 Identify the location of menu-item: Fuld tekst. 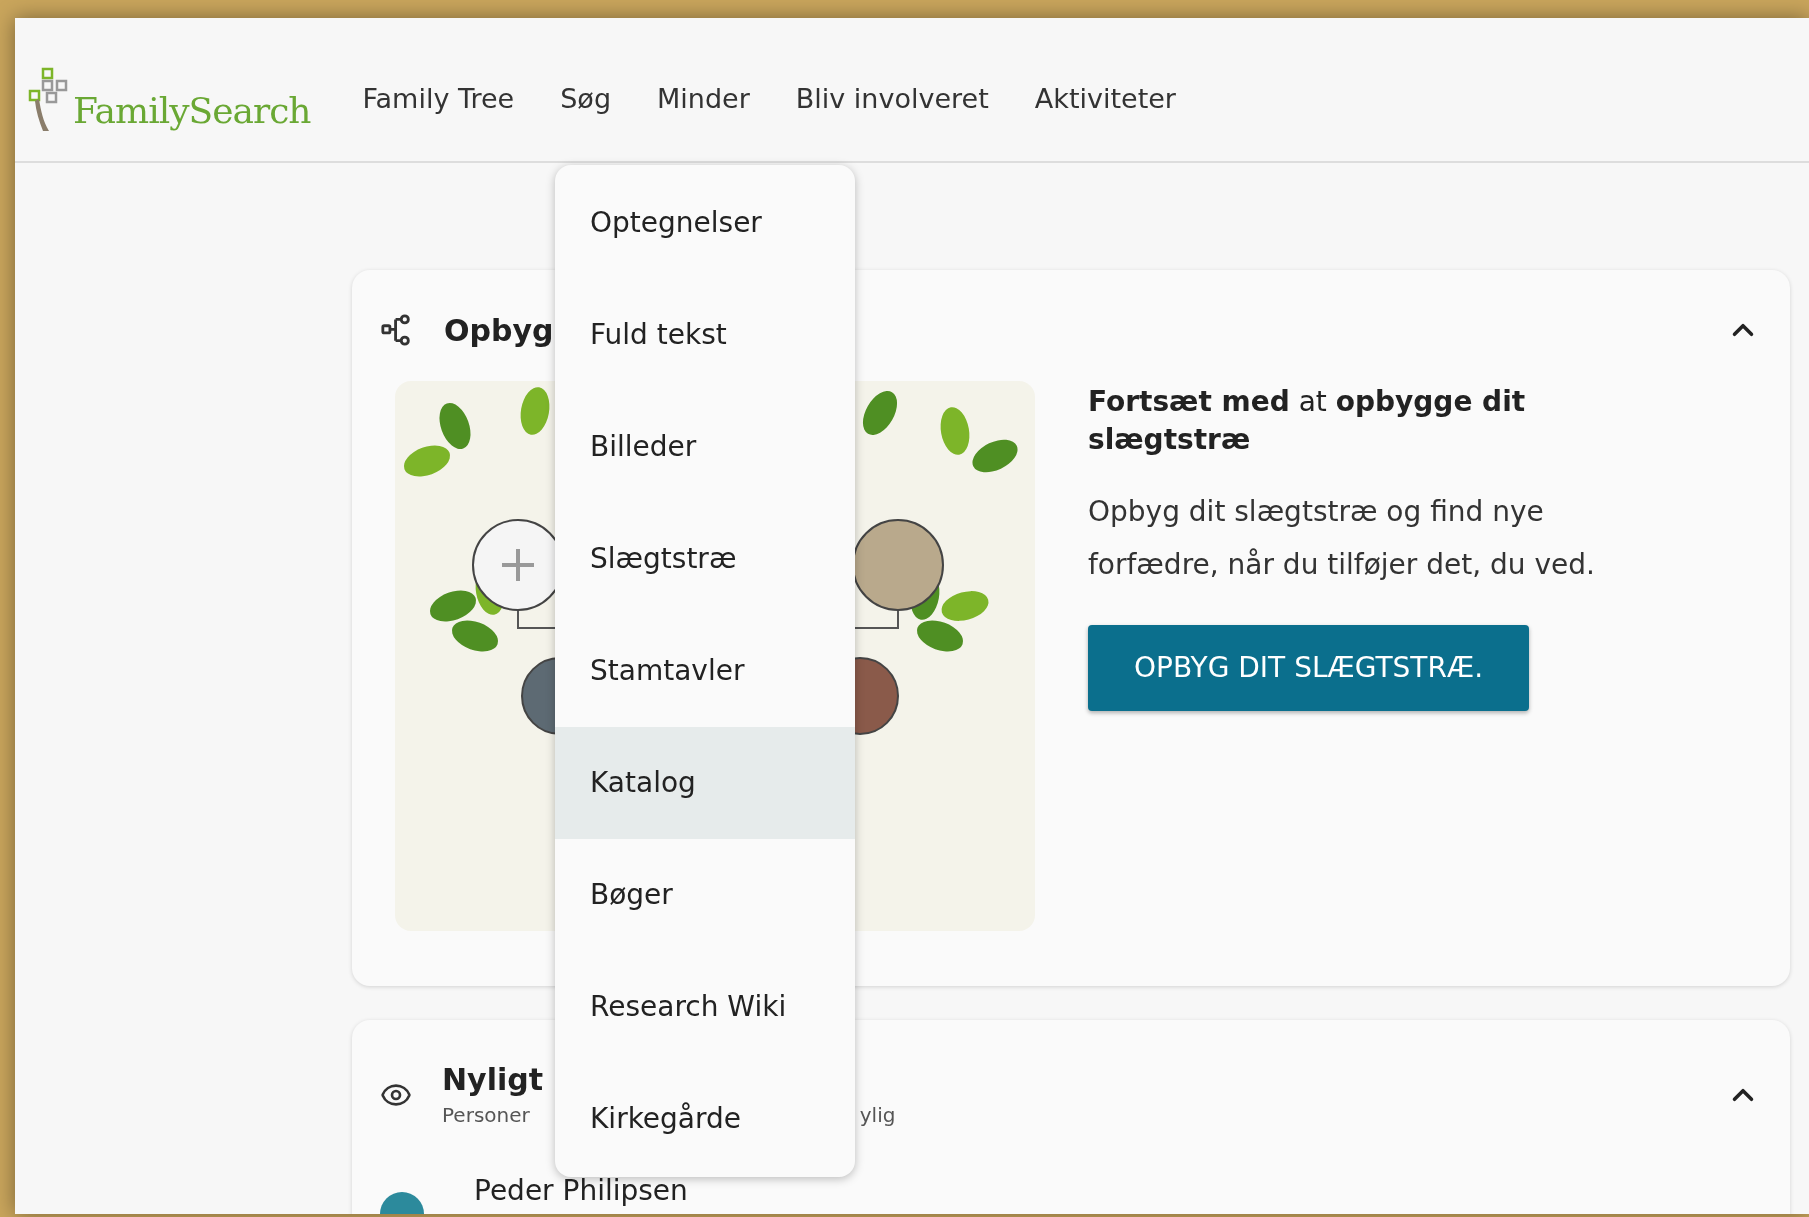
(705, 335).